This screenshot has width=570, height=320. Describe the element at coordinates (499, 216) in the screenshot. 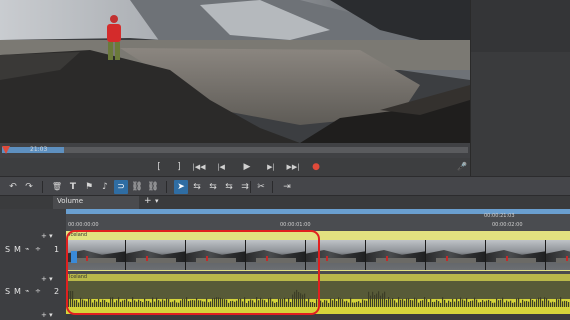

I see `ruler-playhead-time: 00:00:21:03` at that location.